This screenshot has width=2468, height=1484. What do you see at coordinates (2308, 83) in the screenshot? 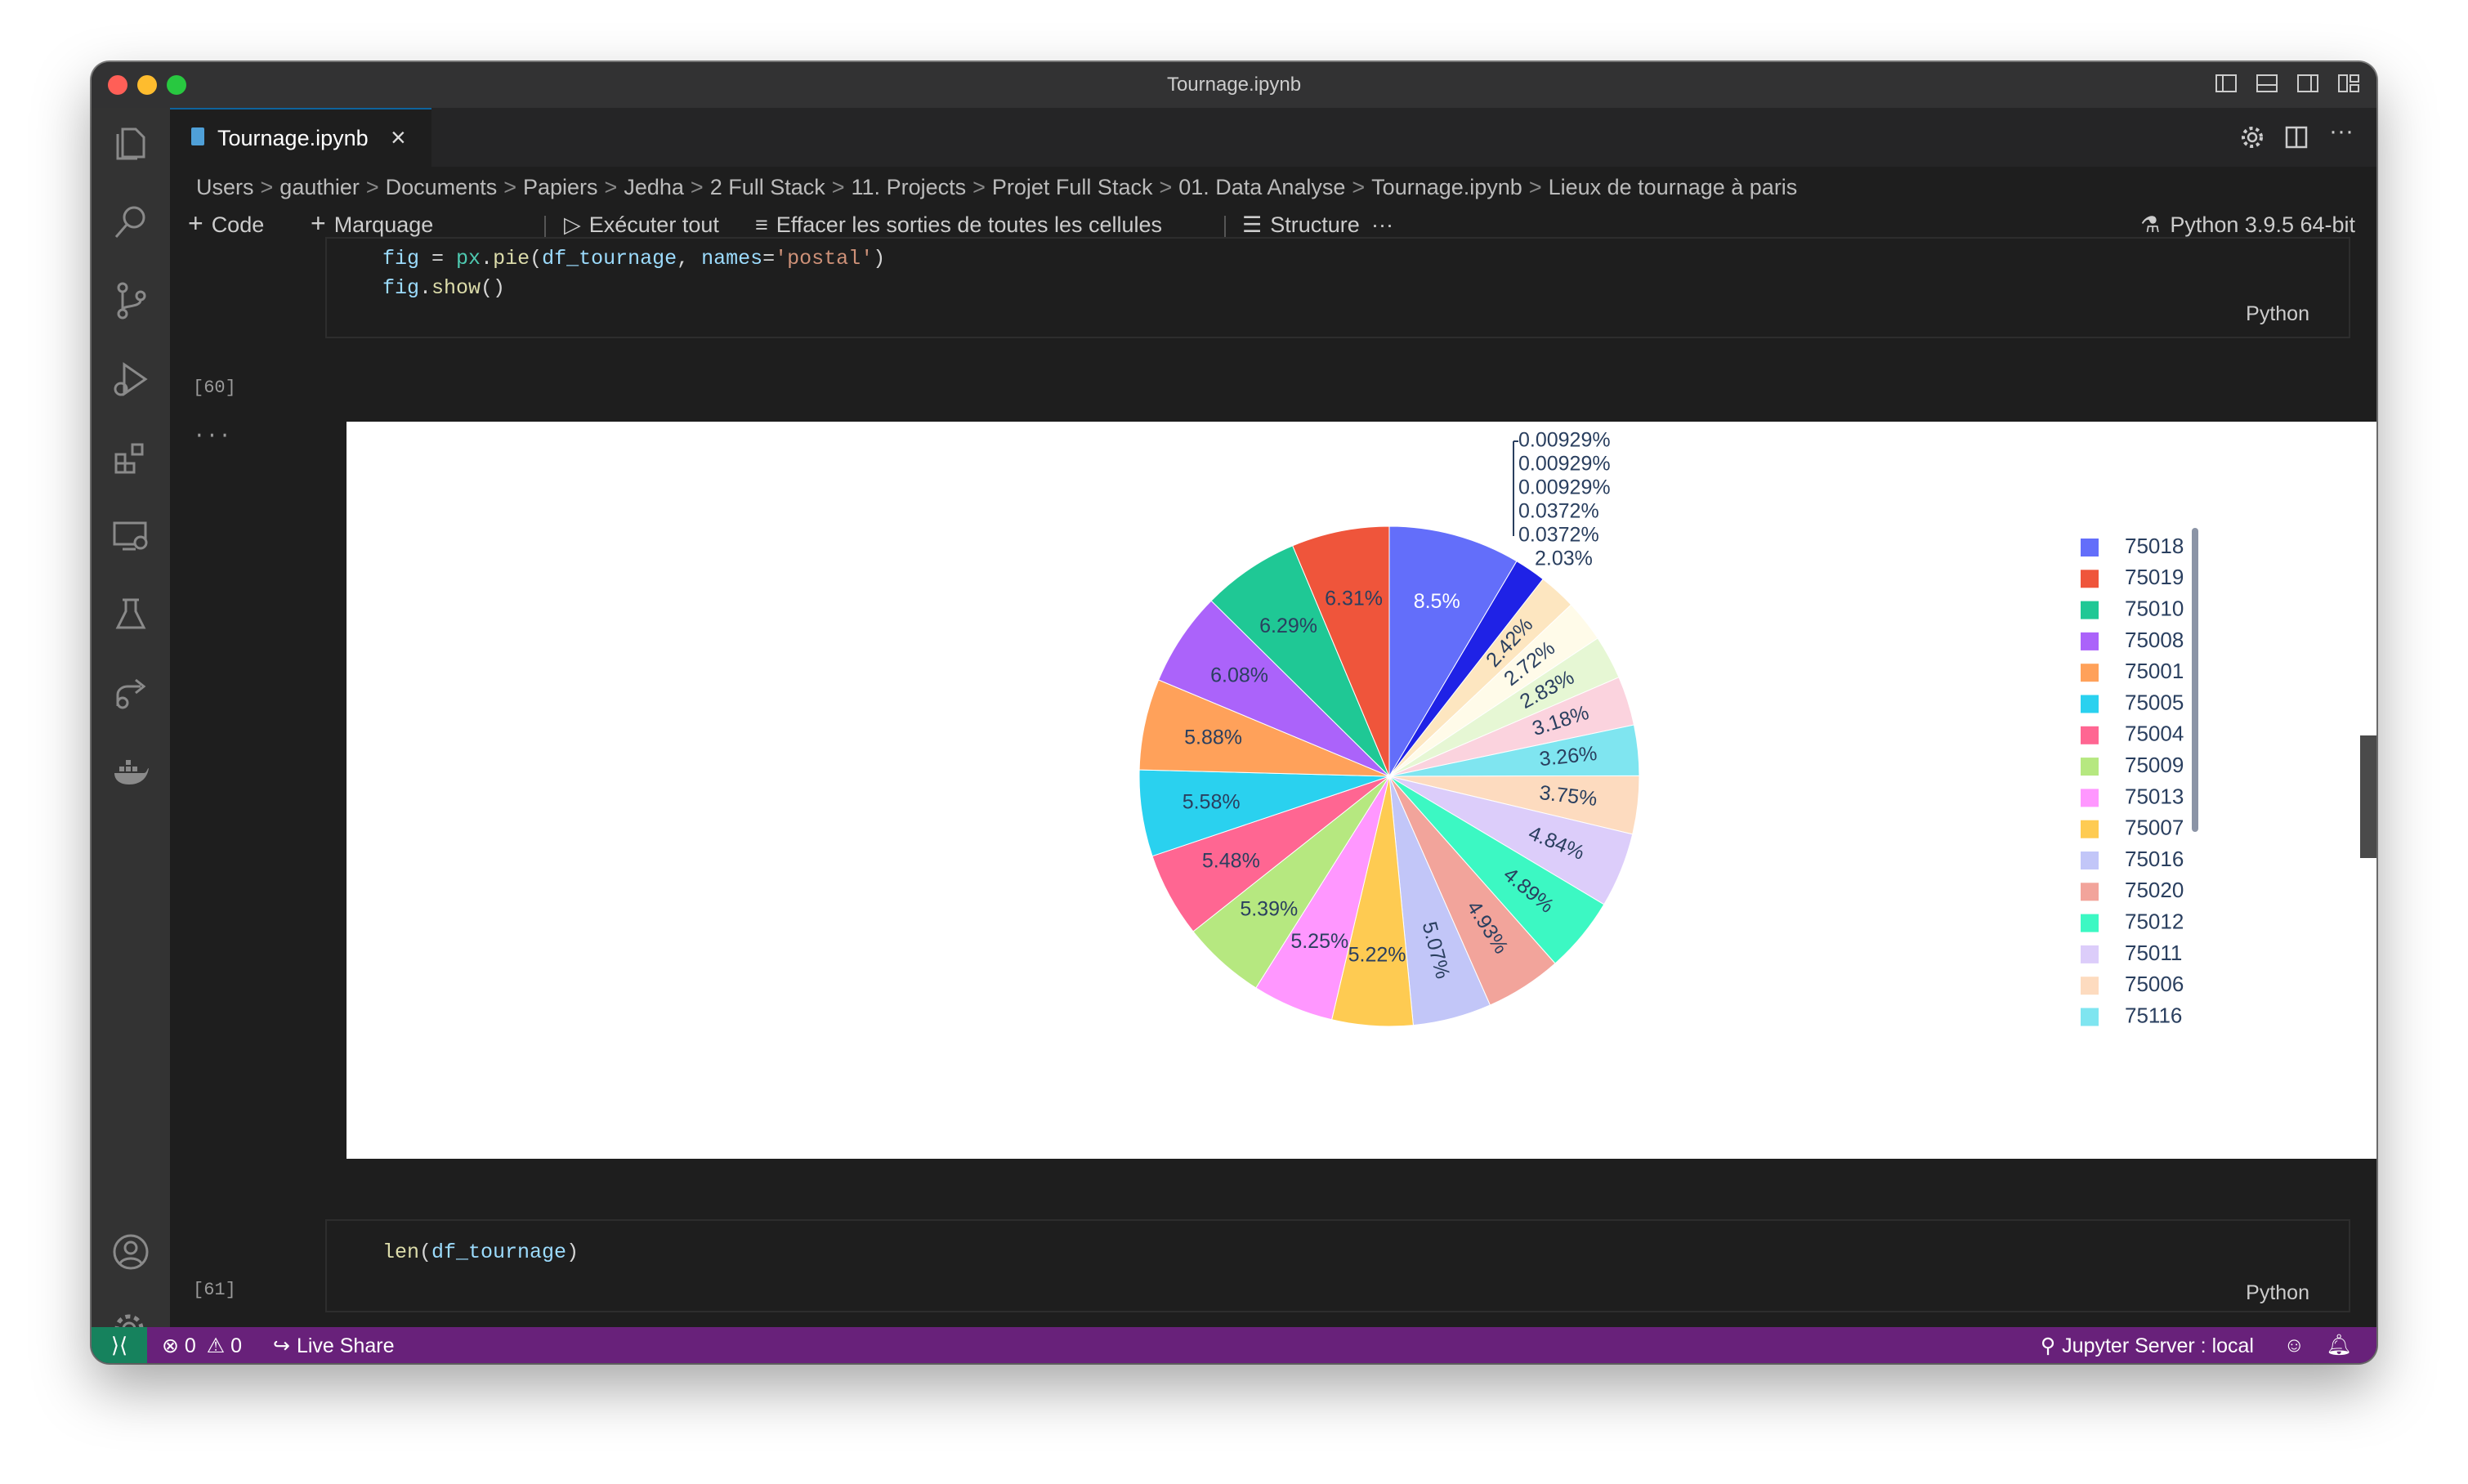
I see `toggle-secondary-sidebar-icon` at bounding box center [2308, 83].